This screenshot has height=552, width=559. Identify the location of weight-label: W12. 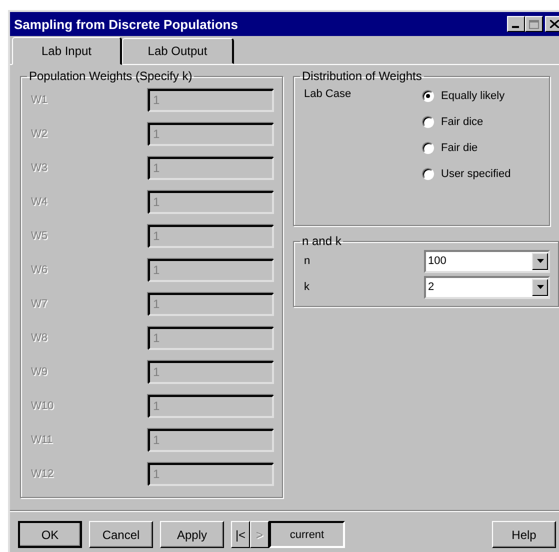
(43, 474).